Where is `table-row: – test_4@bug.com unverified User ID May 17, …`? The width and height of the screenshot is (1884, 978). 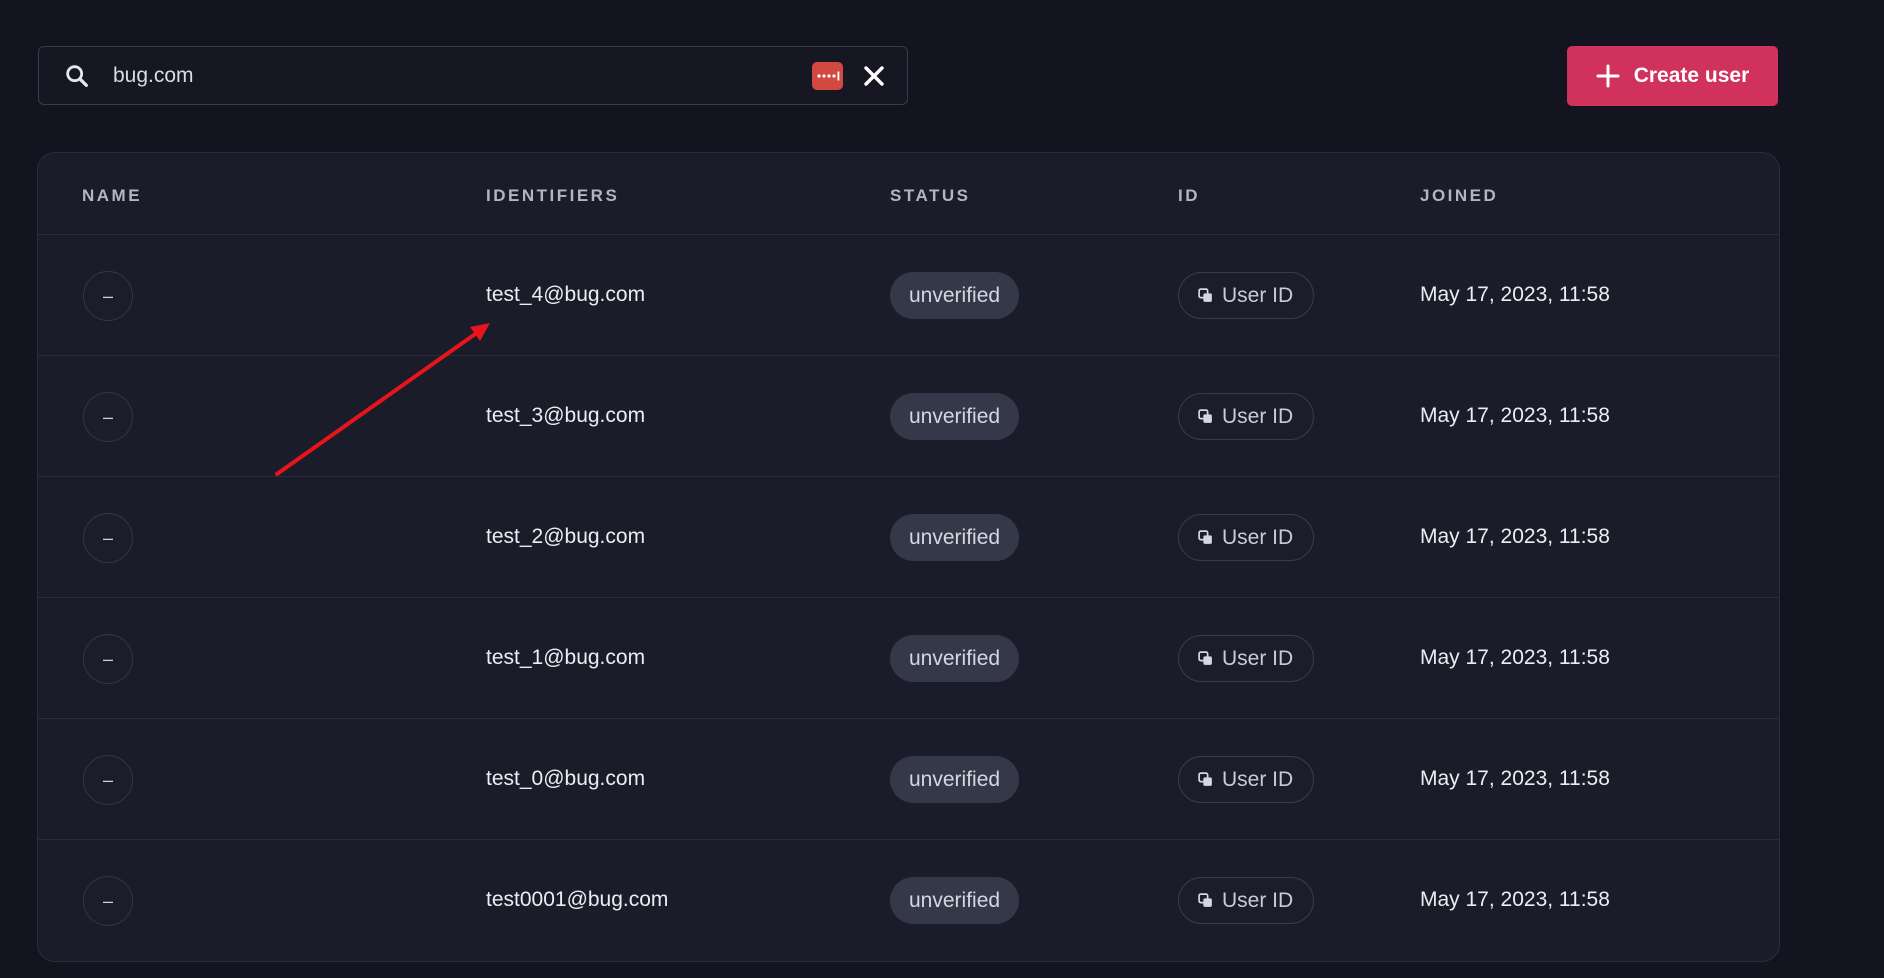
table-row: – test_4@bug.com unverified User ID May 17, … is located at coordinates (908, 295).